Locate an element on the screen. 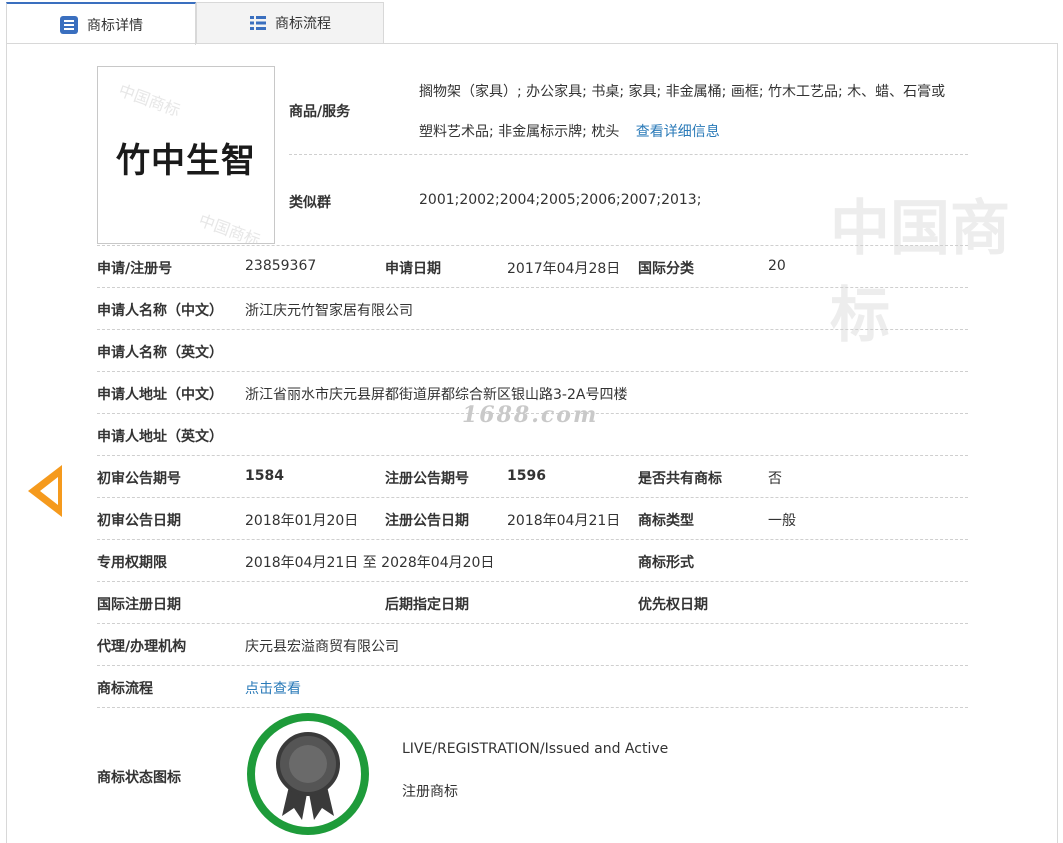 This screenshot has height=843, width=1063. process-view-link: 点击查看 is located at coordinates (273, 688).